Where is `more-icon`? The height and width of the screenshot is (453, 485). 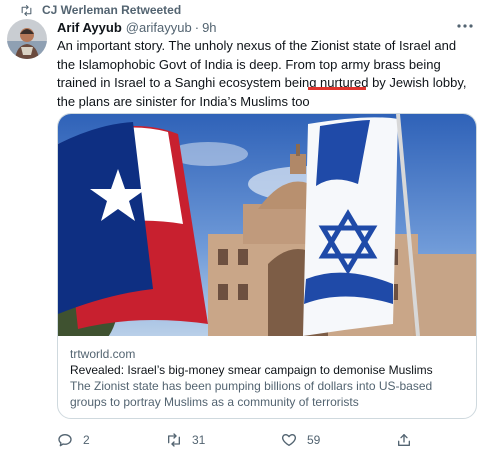
more-icon is located at coordinates (465, 26).